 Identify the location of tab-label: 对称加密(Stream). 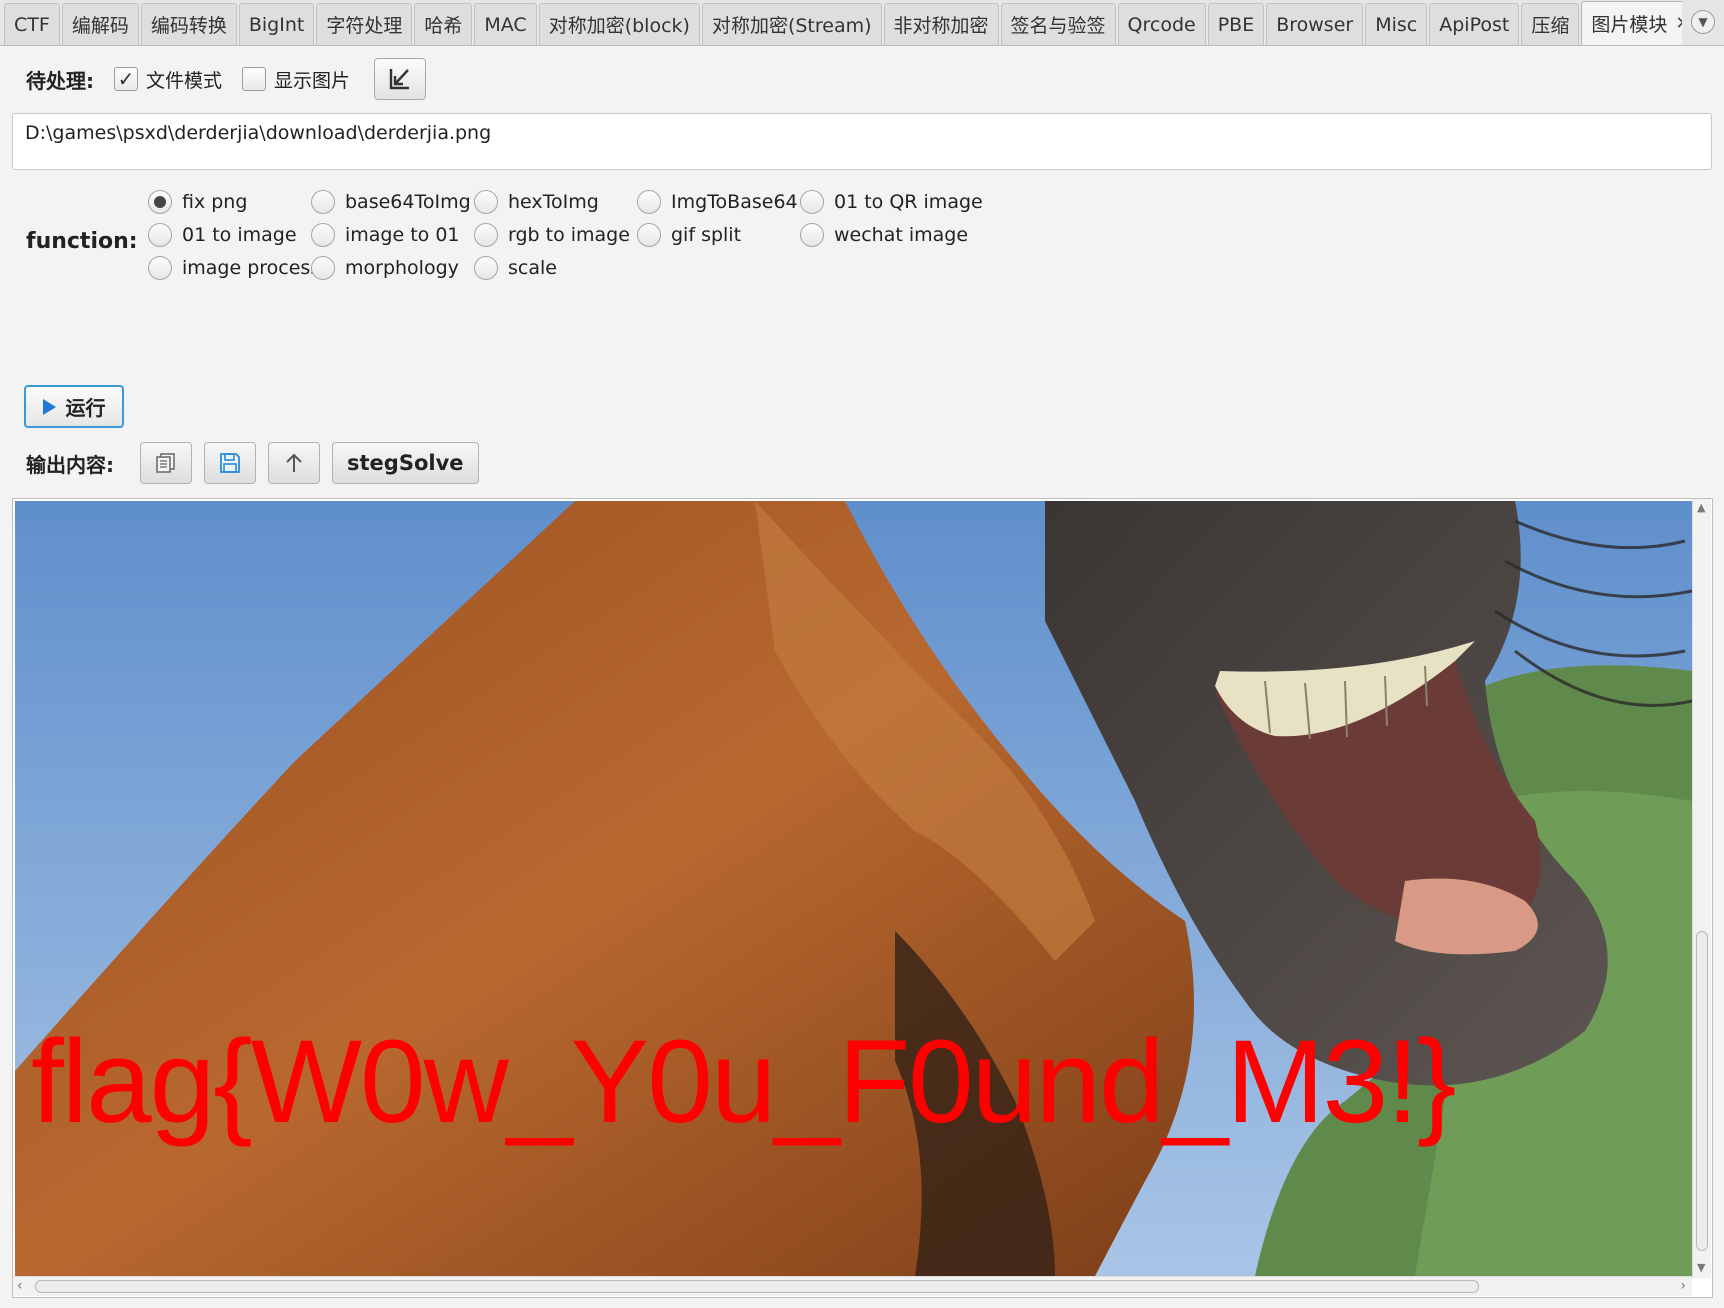
(791, 26).